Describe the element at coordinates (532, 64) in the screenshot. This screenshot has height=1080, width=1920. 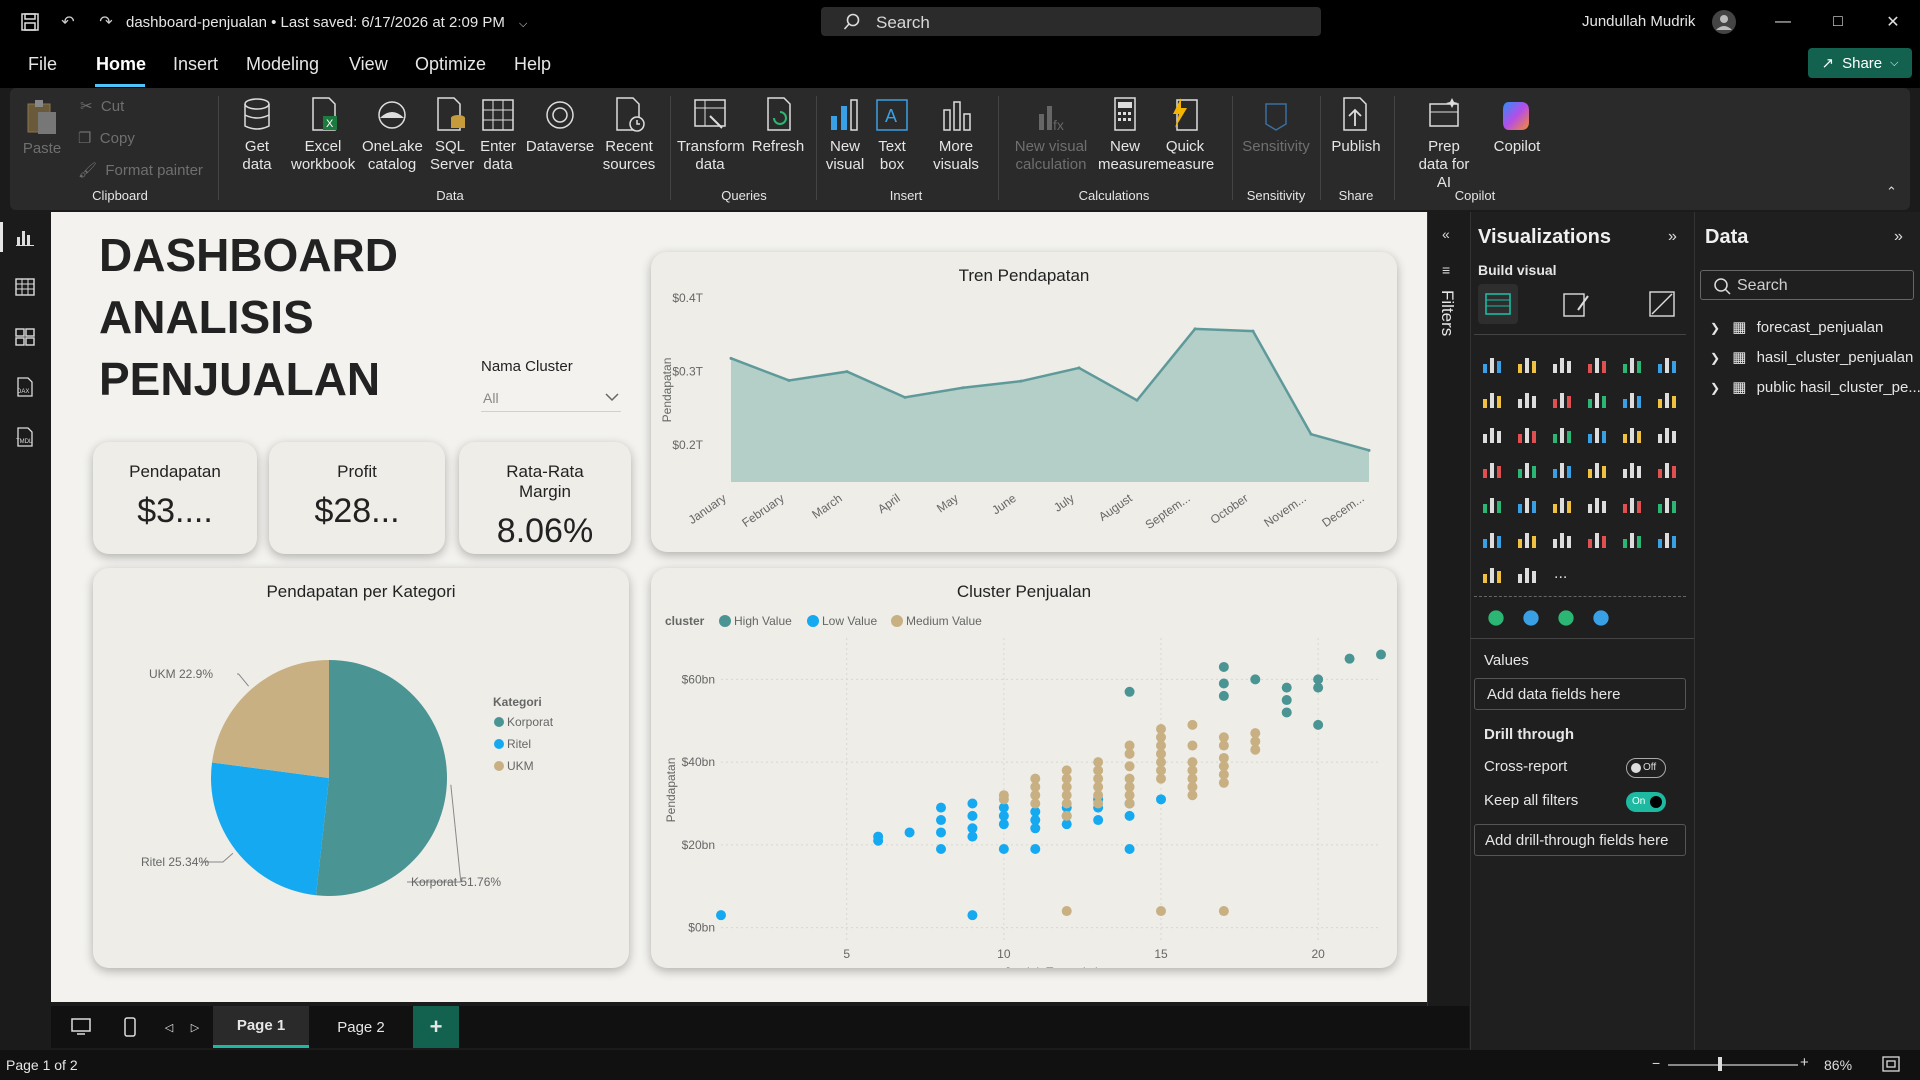
I see `menu-help: Help` at that location.